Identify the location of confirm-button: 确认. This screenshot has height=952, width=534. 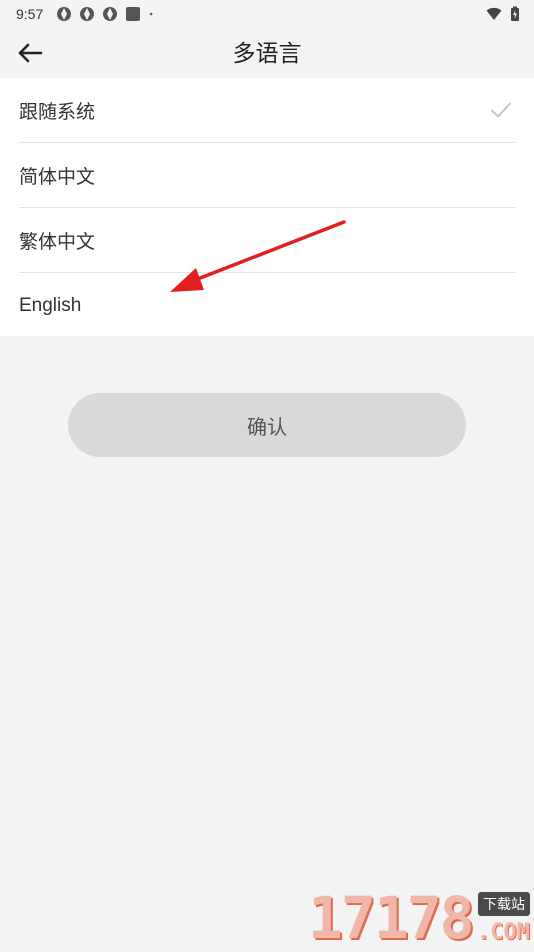
(267, 425).